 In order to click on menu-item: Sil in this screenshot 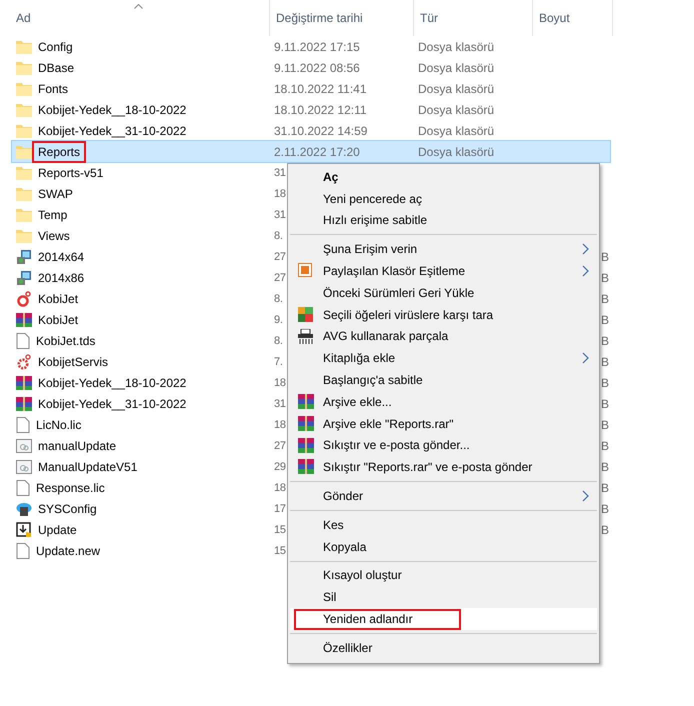, I will do `click(443, 597)`.